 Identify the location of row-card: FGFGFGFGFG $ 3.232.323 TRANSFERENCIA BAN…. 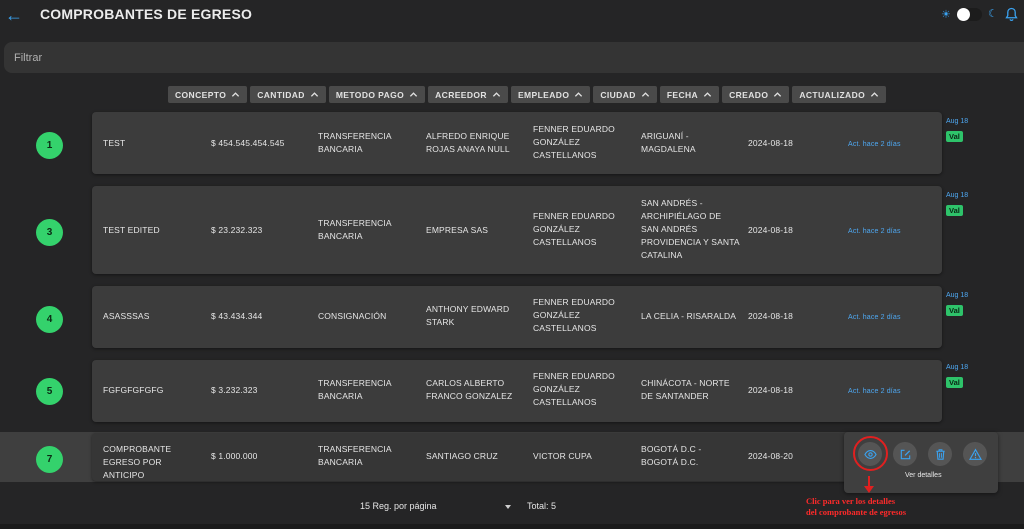
(517, 391).